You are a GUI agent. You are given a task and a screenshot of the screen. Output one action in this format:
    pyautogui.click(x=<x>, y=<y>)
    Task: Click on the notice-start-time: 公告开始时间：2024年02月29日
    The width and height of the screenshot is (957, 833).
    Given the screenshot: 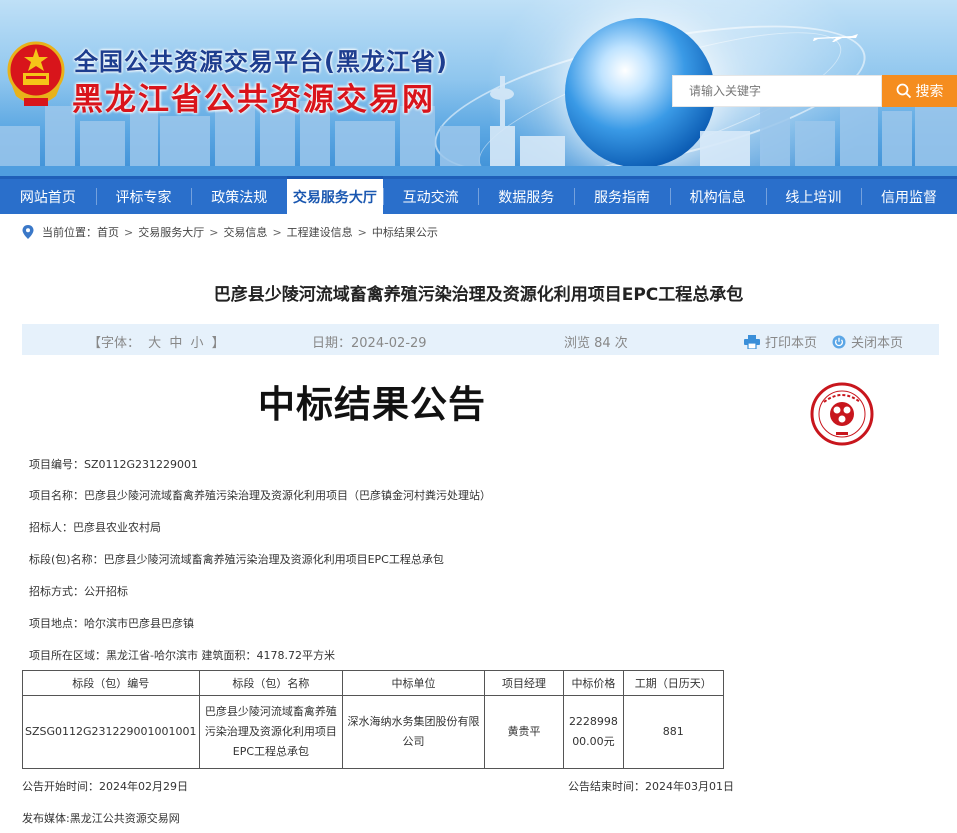 What is the action you would take?
    pyautogui.click(x=105, y=786)
    